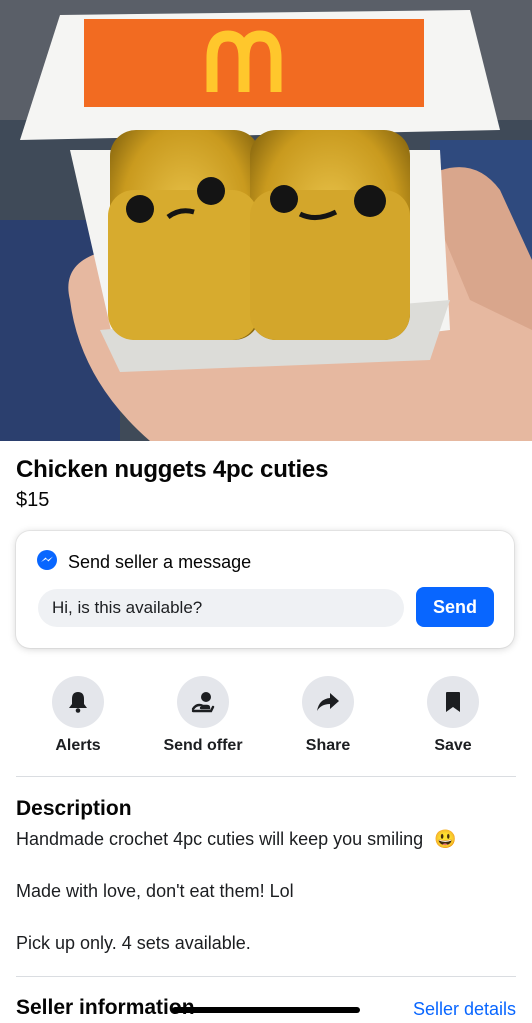 The image size is (532, 1023). Describe the element at coordinates (33, 500) in the screenshot. I see `listing-price: $15` at that location.